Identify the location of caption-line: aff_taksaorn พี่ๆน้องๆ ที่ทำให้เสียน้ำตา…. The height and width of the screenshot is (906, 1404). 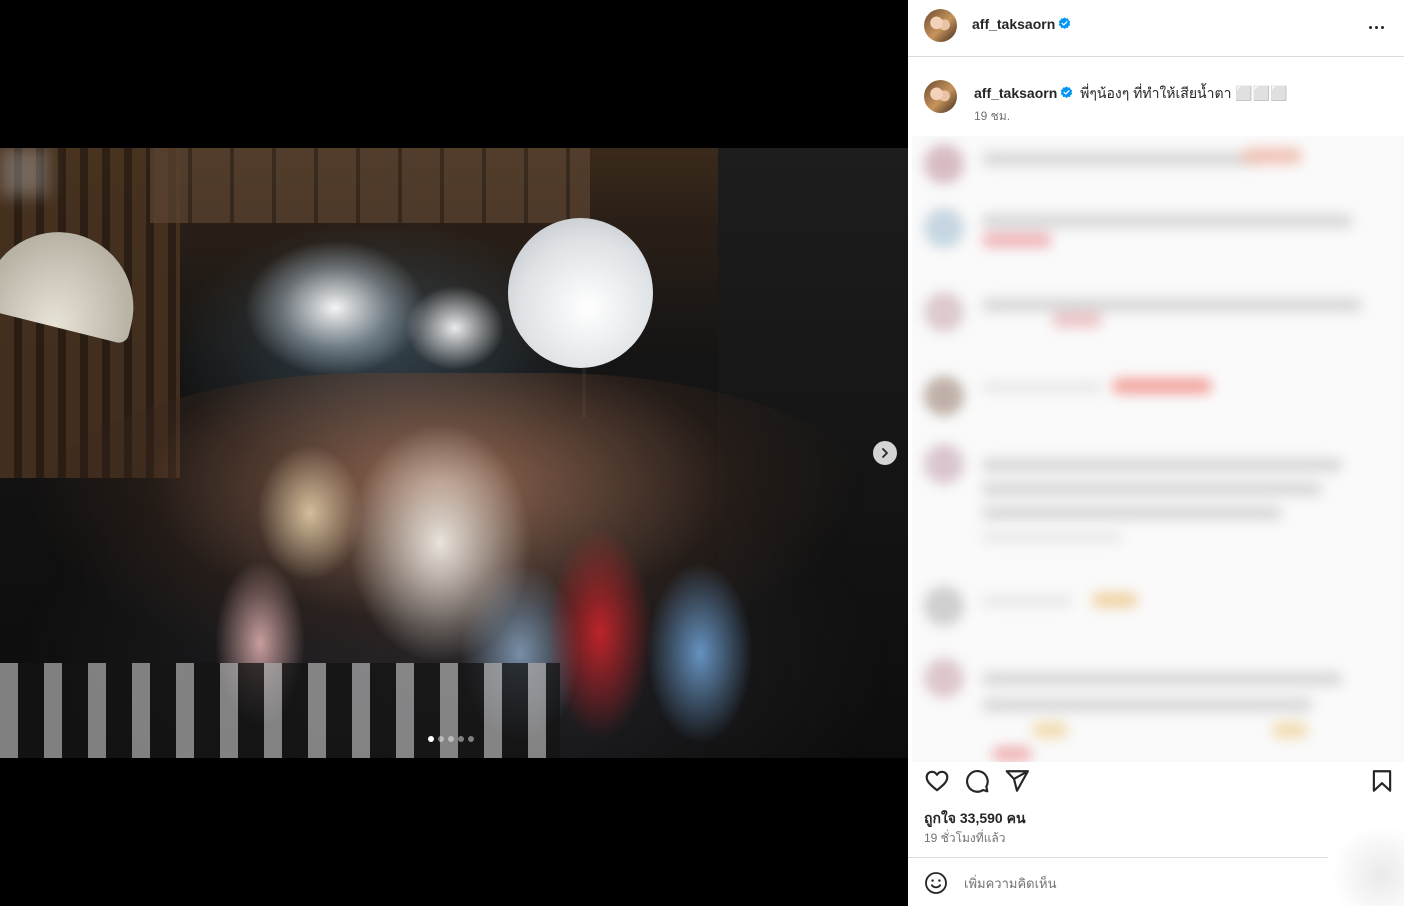
(1131, 94).